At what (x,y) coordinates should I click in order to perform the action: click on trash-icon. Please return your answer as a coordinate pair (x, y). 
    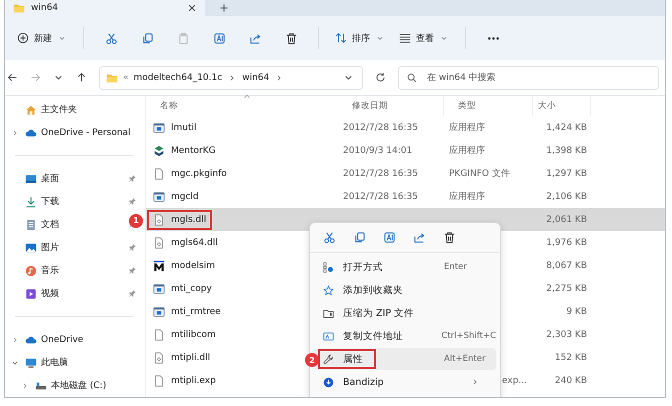
    Looking at the image, I should click on (291, 38).